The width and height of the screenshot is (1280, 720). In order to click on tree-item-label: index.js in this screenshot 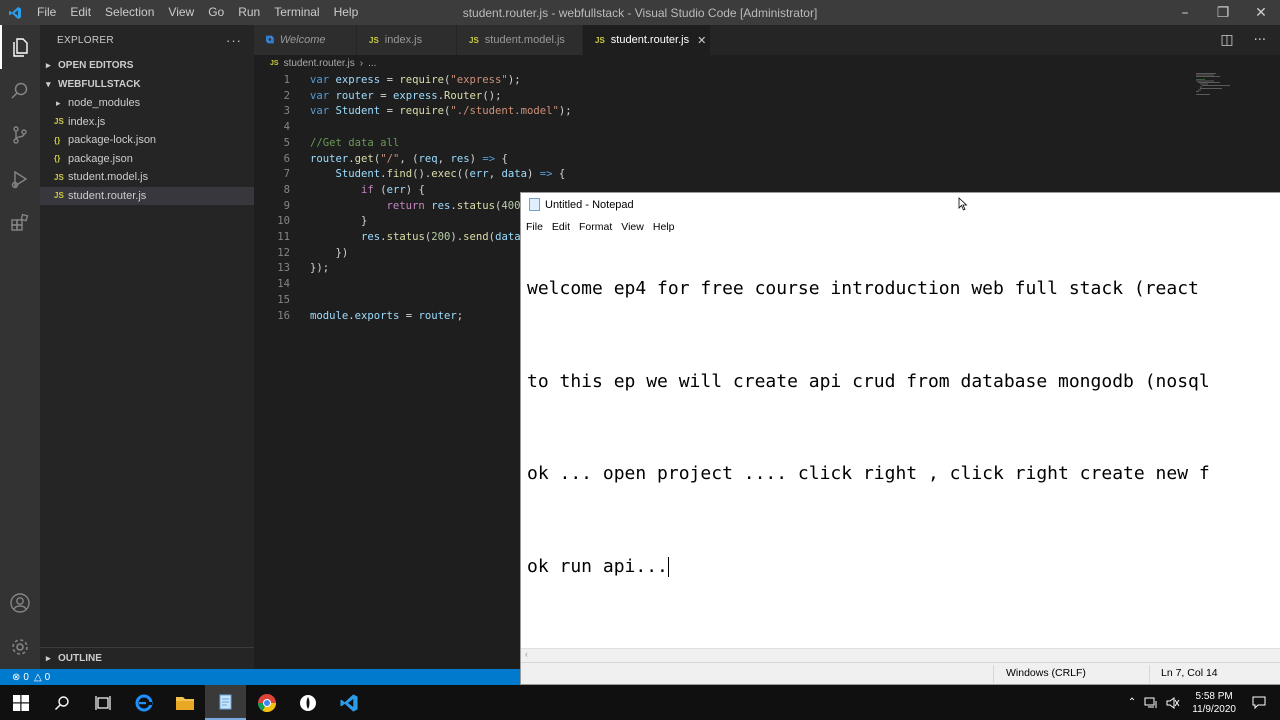, I will do `click(87, 121)`.